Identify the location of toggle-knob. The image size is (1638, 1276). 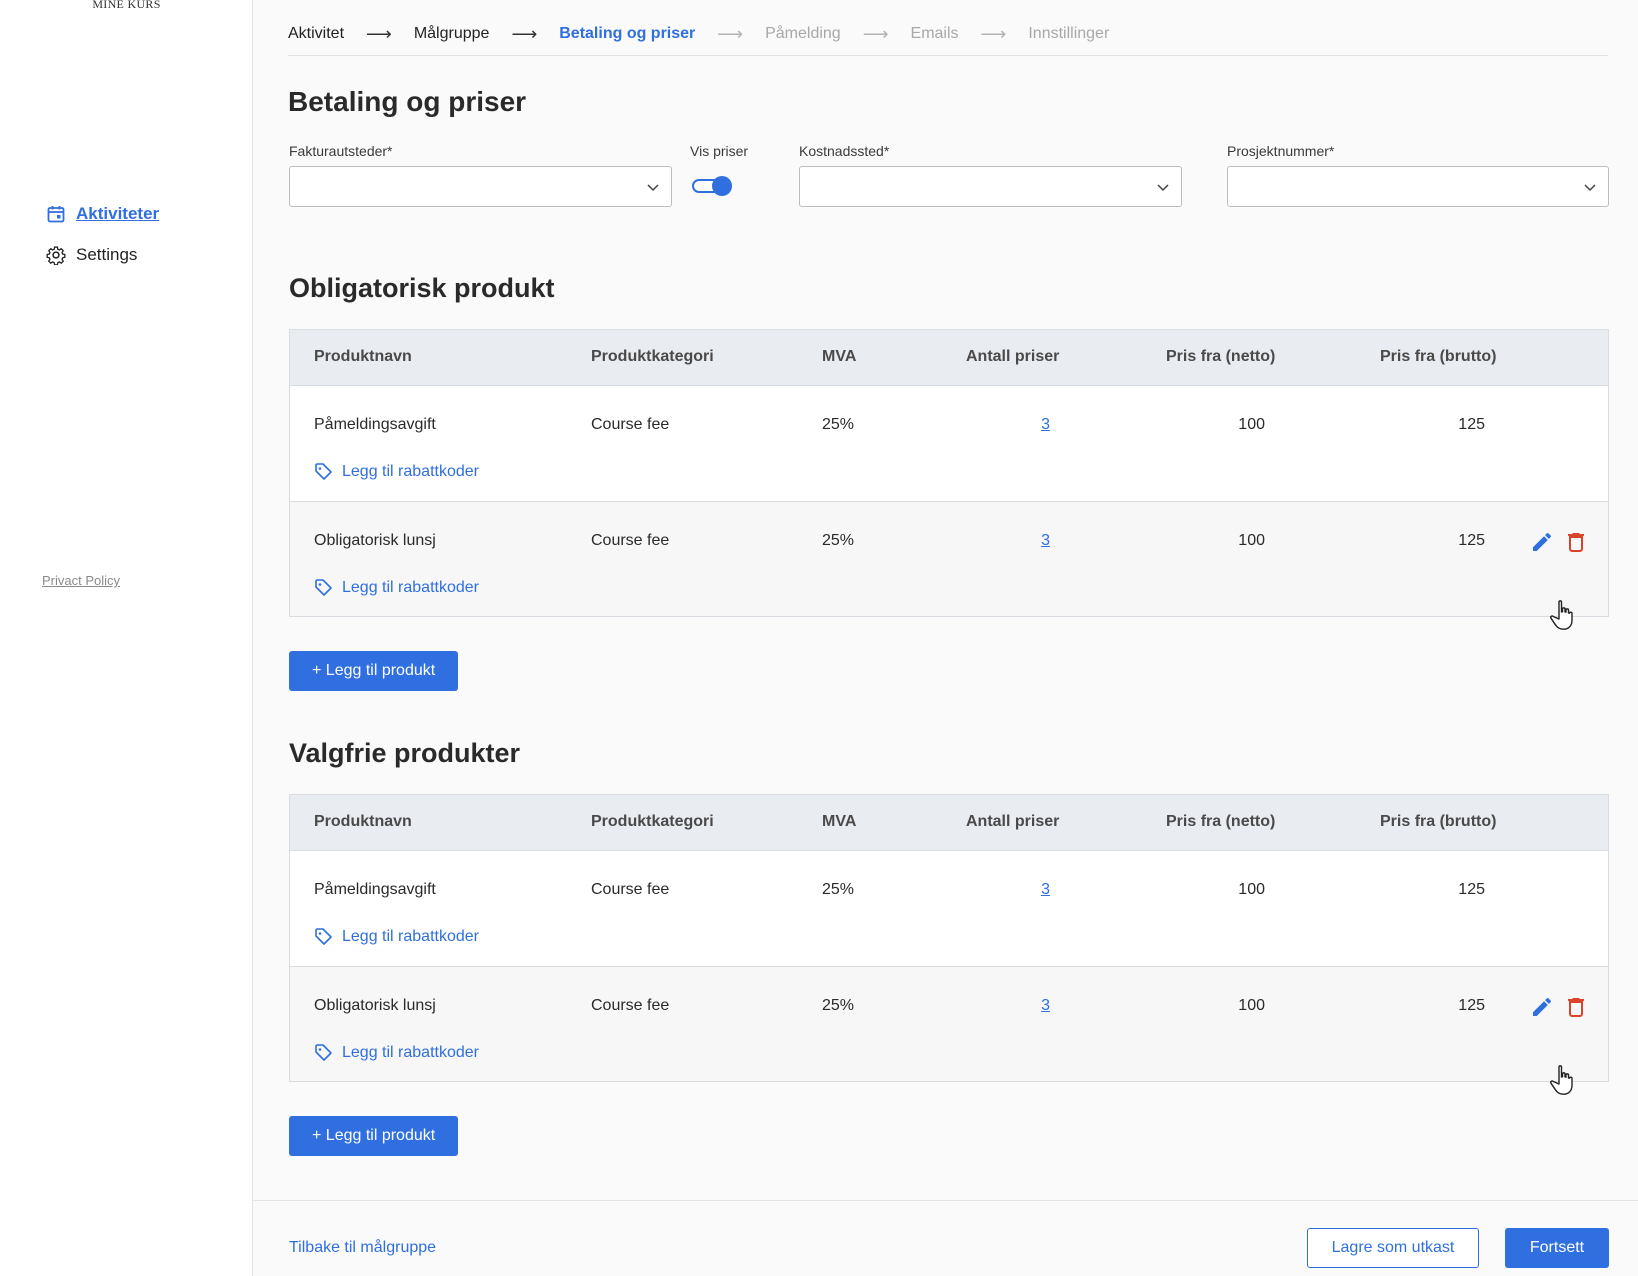
(722, 186).